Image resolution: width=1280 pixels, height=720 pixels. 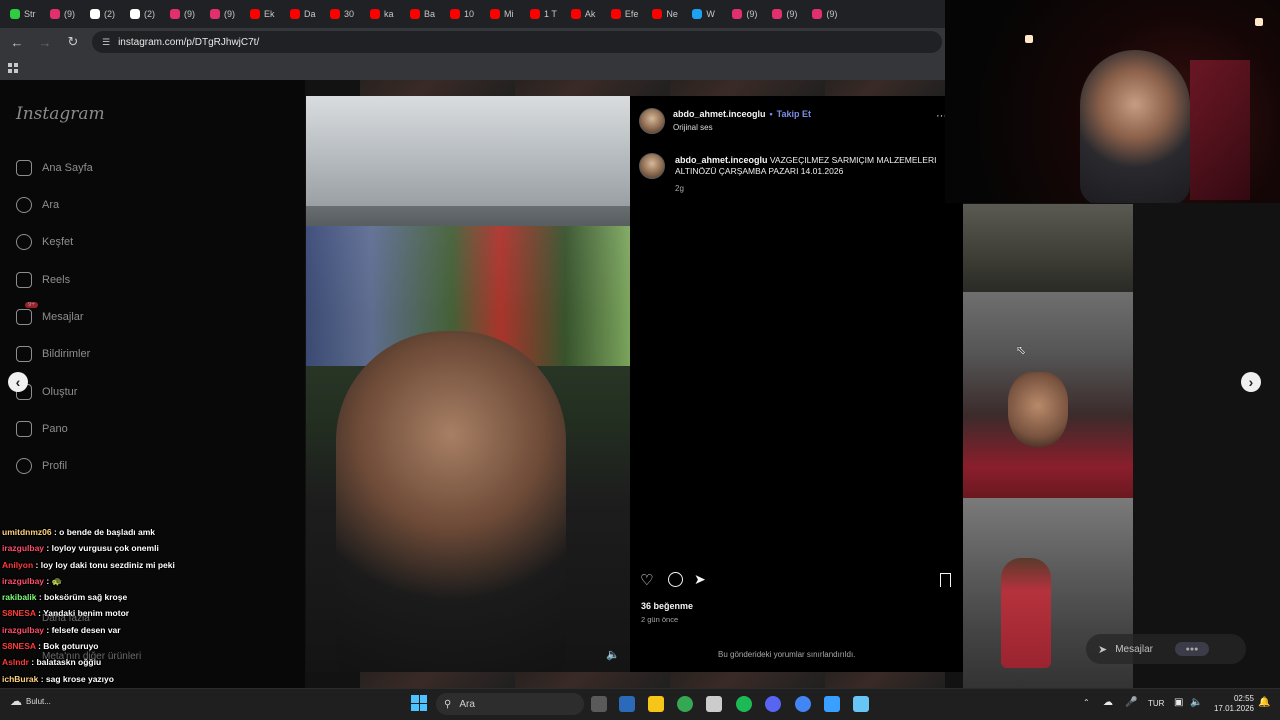 What do you see at coordinates (60, 114) in the screenshot?
I see `instagram-logo: Instagram` at bounding box center [60, 114].